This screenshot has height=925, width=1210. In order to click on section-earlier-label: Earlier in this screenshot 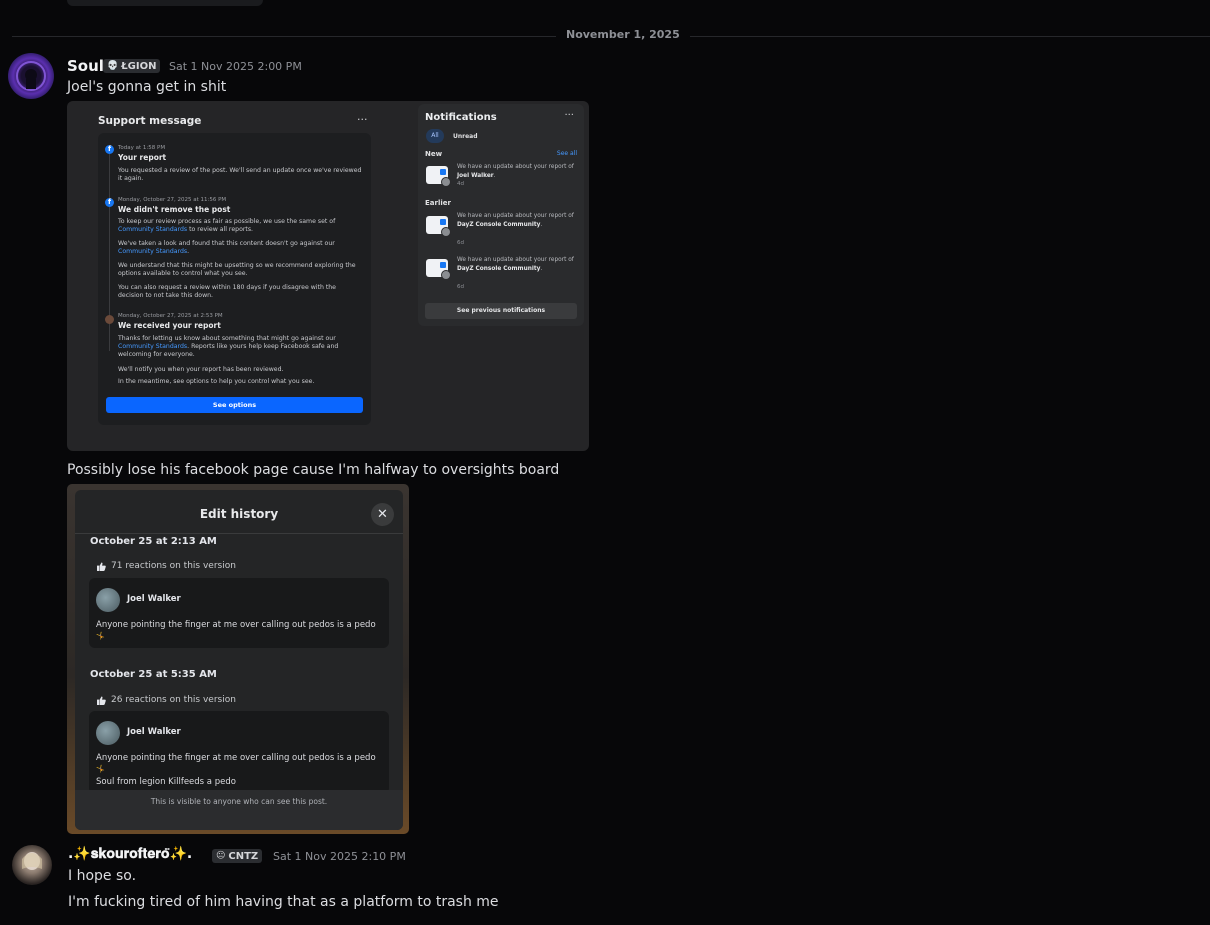, I will do `click(438, 203)`.